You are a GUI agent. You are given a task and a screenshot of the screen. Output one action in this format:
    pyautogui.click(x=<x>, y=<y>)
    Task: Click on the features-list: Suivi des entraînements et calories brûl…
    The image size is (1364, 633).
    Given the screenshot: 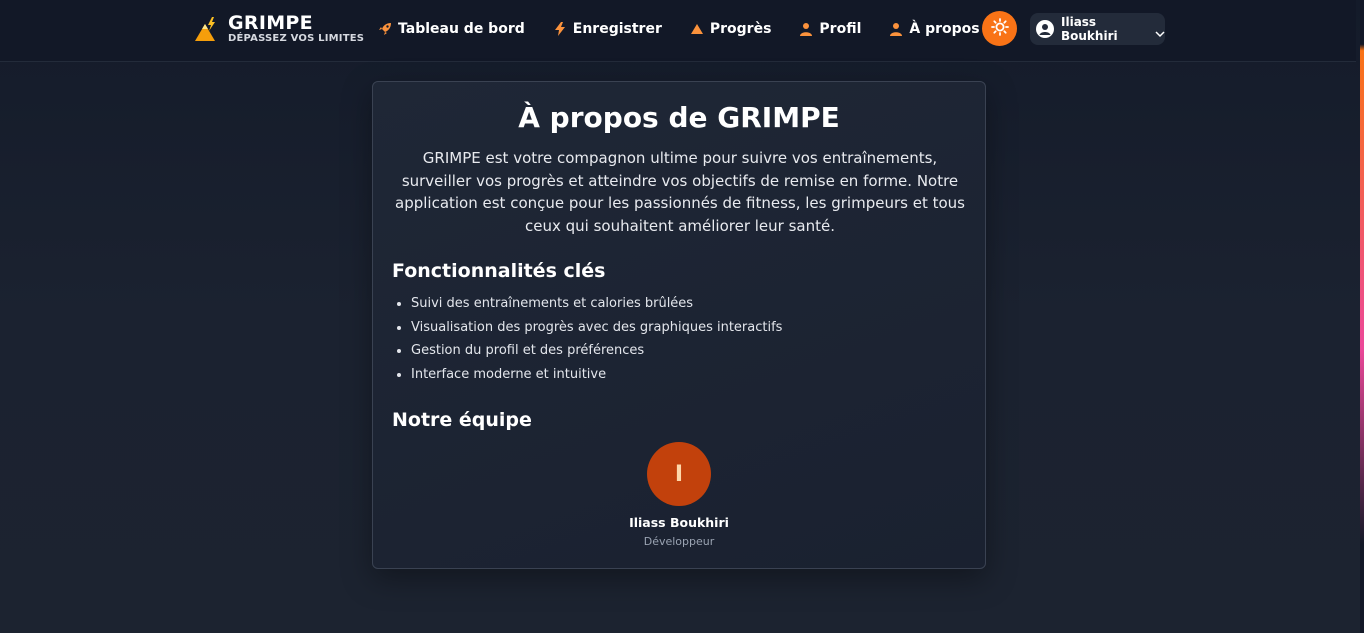 What is the action you would take?
    pyautogui.click(x=674, y=339)
    